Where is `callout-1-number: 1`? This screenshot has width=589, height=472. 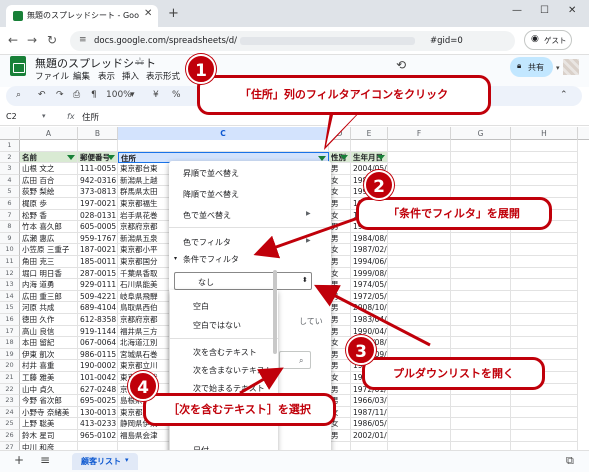
callout-1-number: 1 is located at coordinates (201, 69).